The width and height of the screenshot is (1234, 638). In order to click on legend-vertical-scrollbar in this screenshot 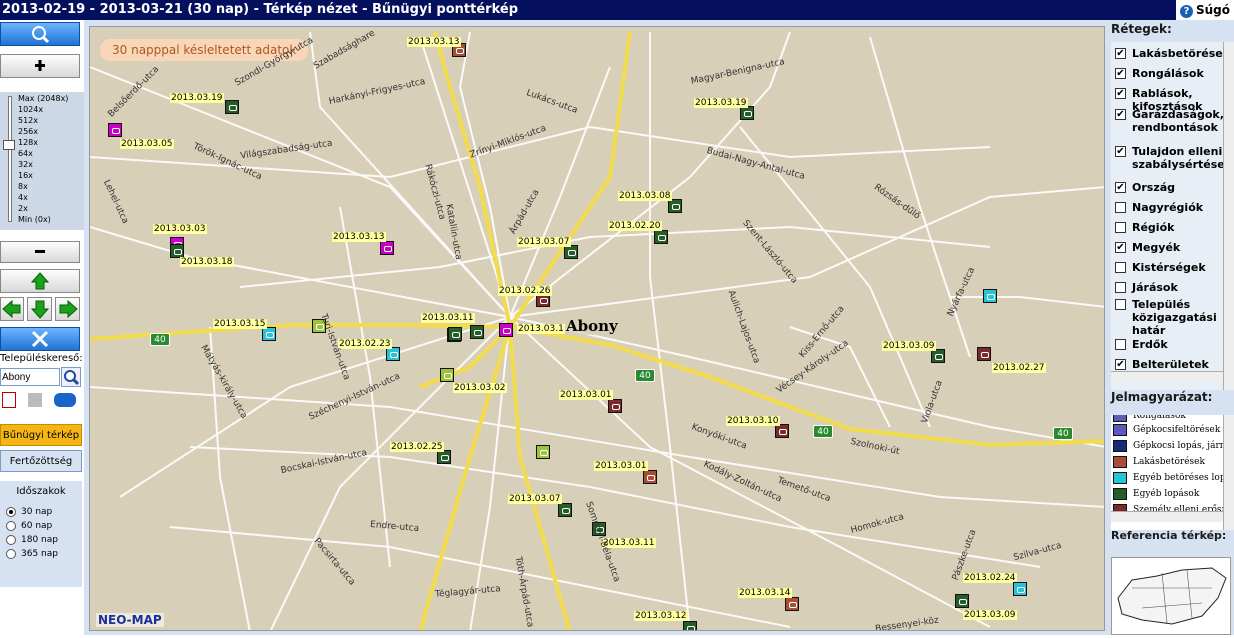, I will do `click(1228, 472)`.